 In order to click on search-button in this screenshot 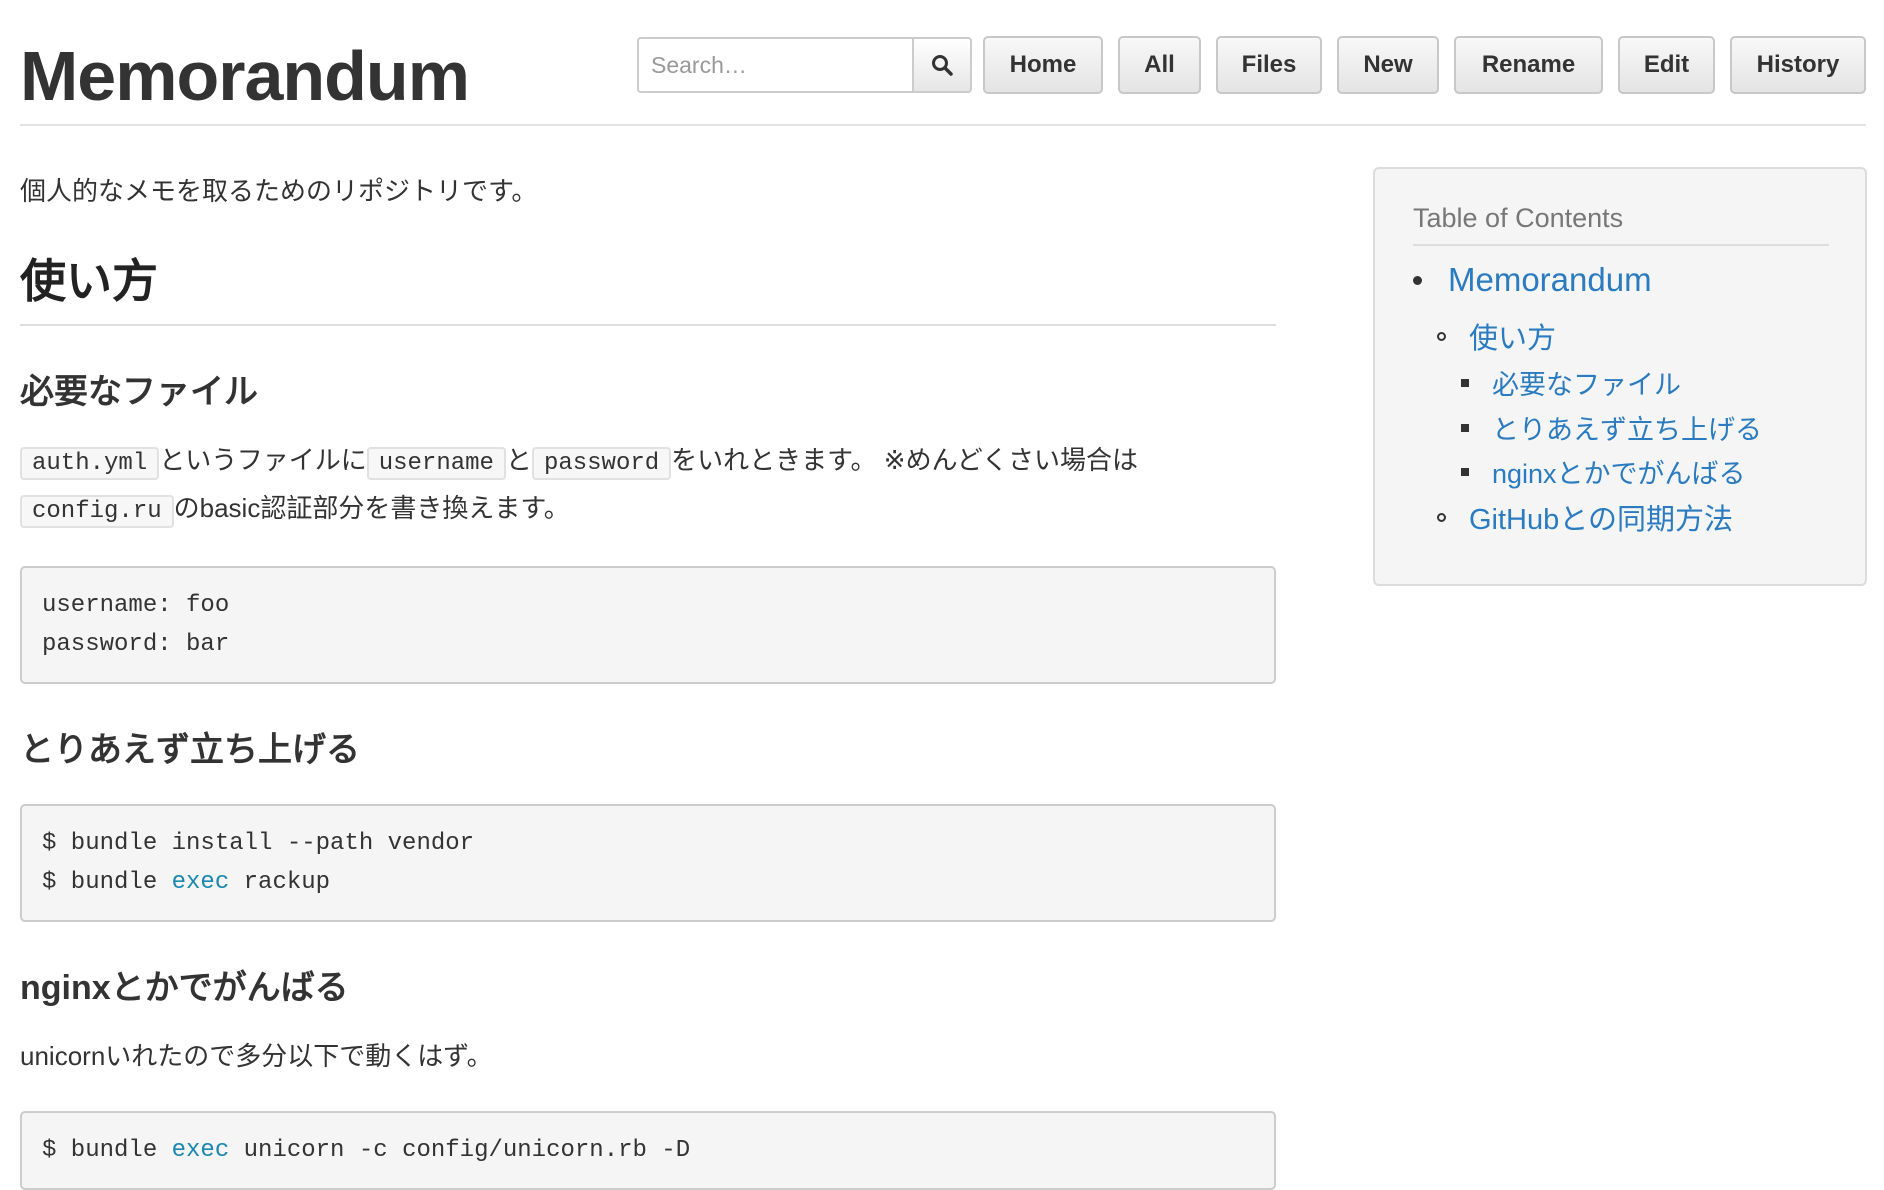, I will do `click(942, 65)`.